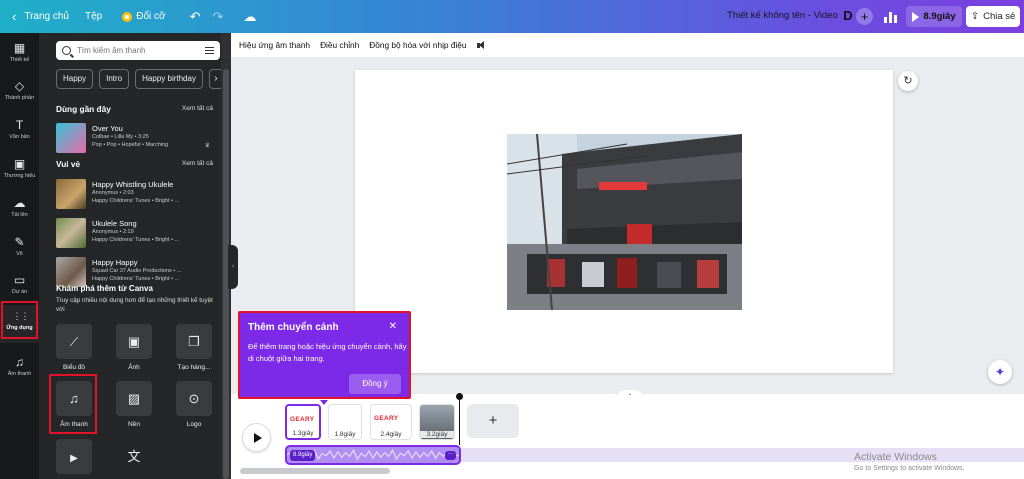 The height and width of the screenshot is (479, 1024). What do you see at coordinates (864, 16) in the screenshot?
I see `add-collaborator-button: +` at bounding box center [864, 16].